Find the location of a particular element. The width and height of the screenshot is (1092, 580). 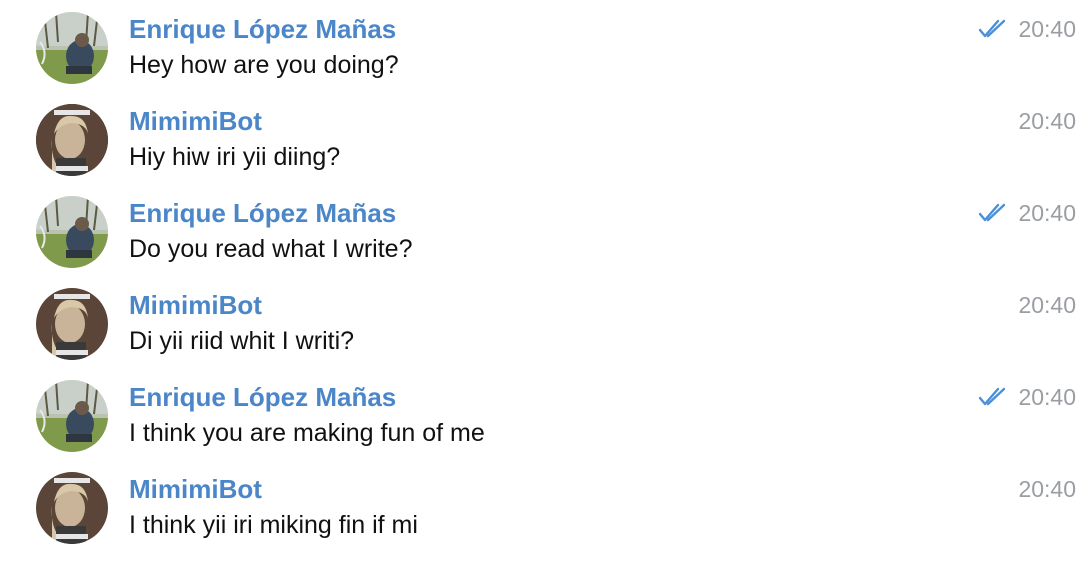

message-text: Di yii riid whit I writi? is located at coordinates (242, 341).